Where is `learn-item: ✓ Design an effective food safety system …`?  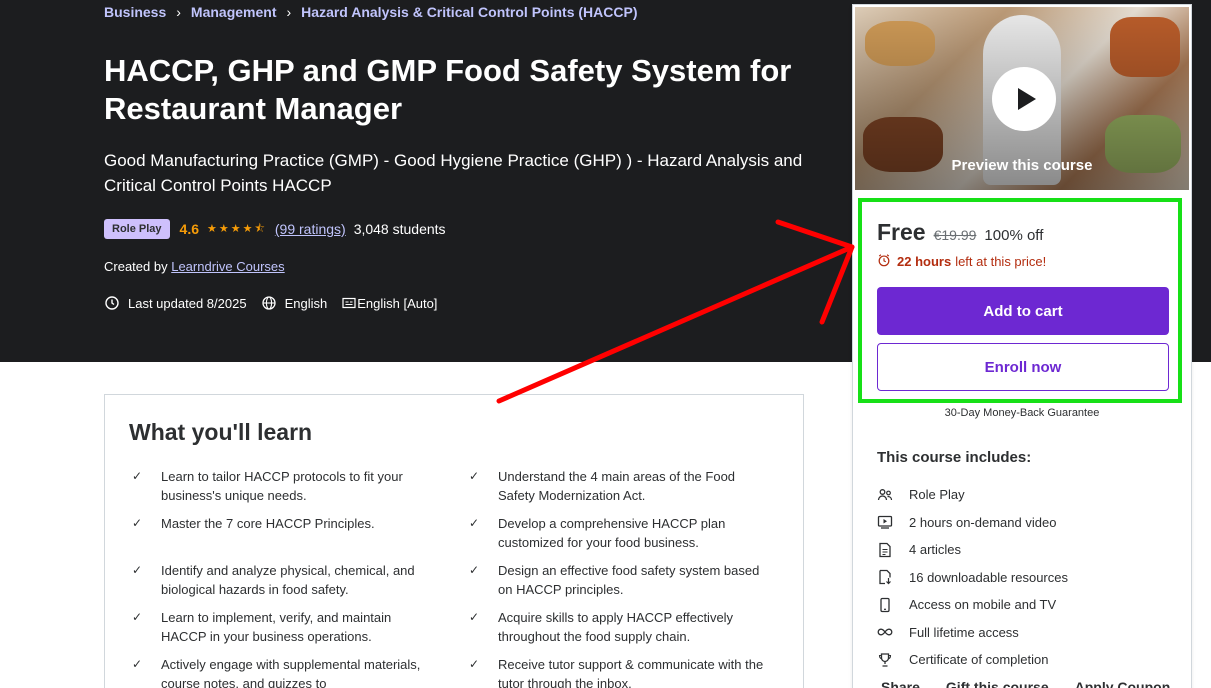
learn-item: ✓ Design an effective food safety system … is located at coordinates (623, 580).